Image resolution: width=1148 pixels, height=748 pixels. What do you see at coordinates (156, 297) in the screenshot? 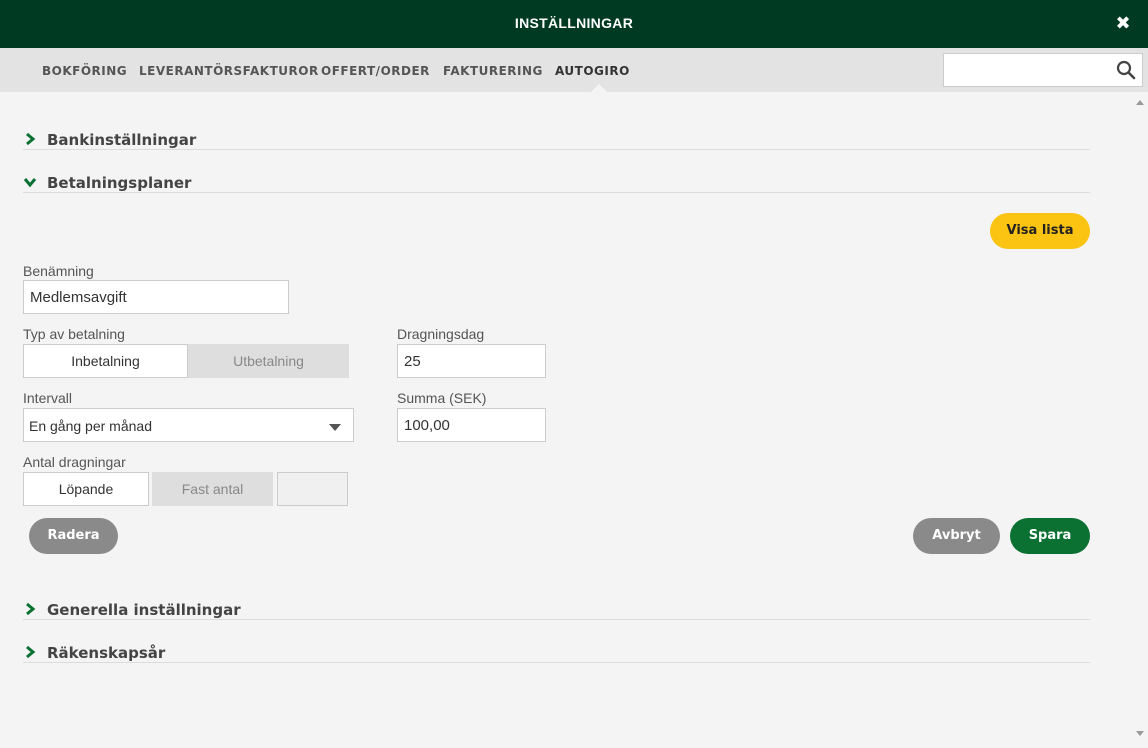
I see `name-input` at bounding box center [156, 297].